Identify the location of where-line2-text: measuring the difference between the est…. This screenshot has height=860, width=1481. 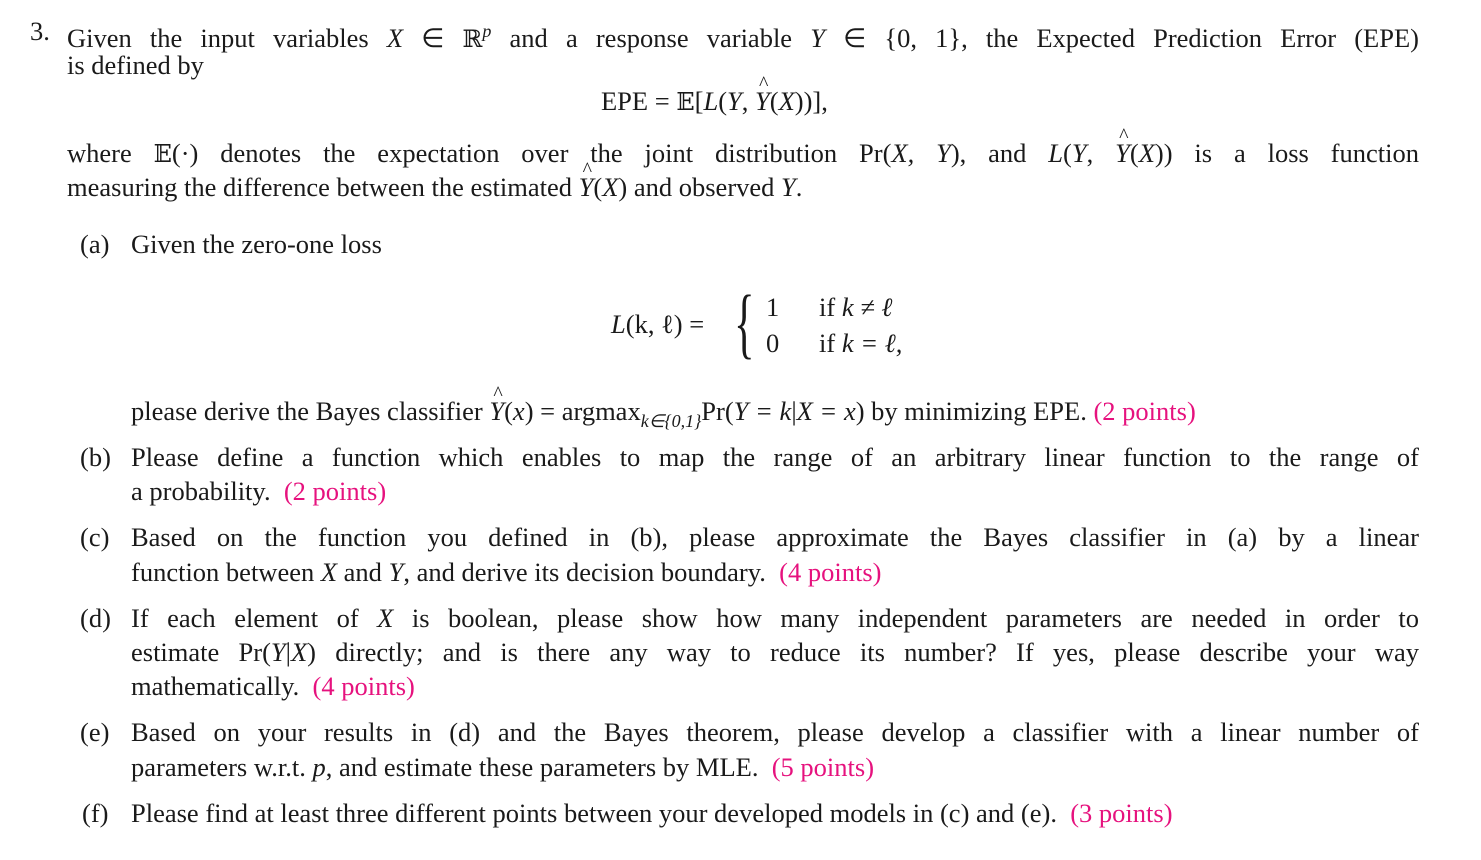
(323, 187).